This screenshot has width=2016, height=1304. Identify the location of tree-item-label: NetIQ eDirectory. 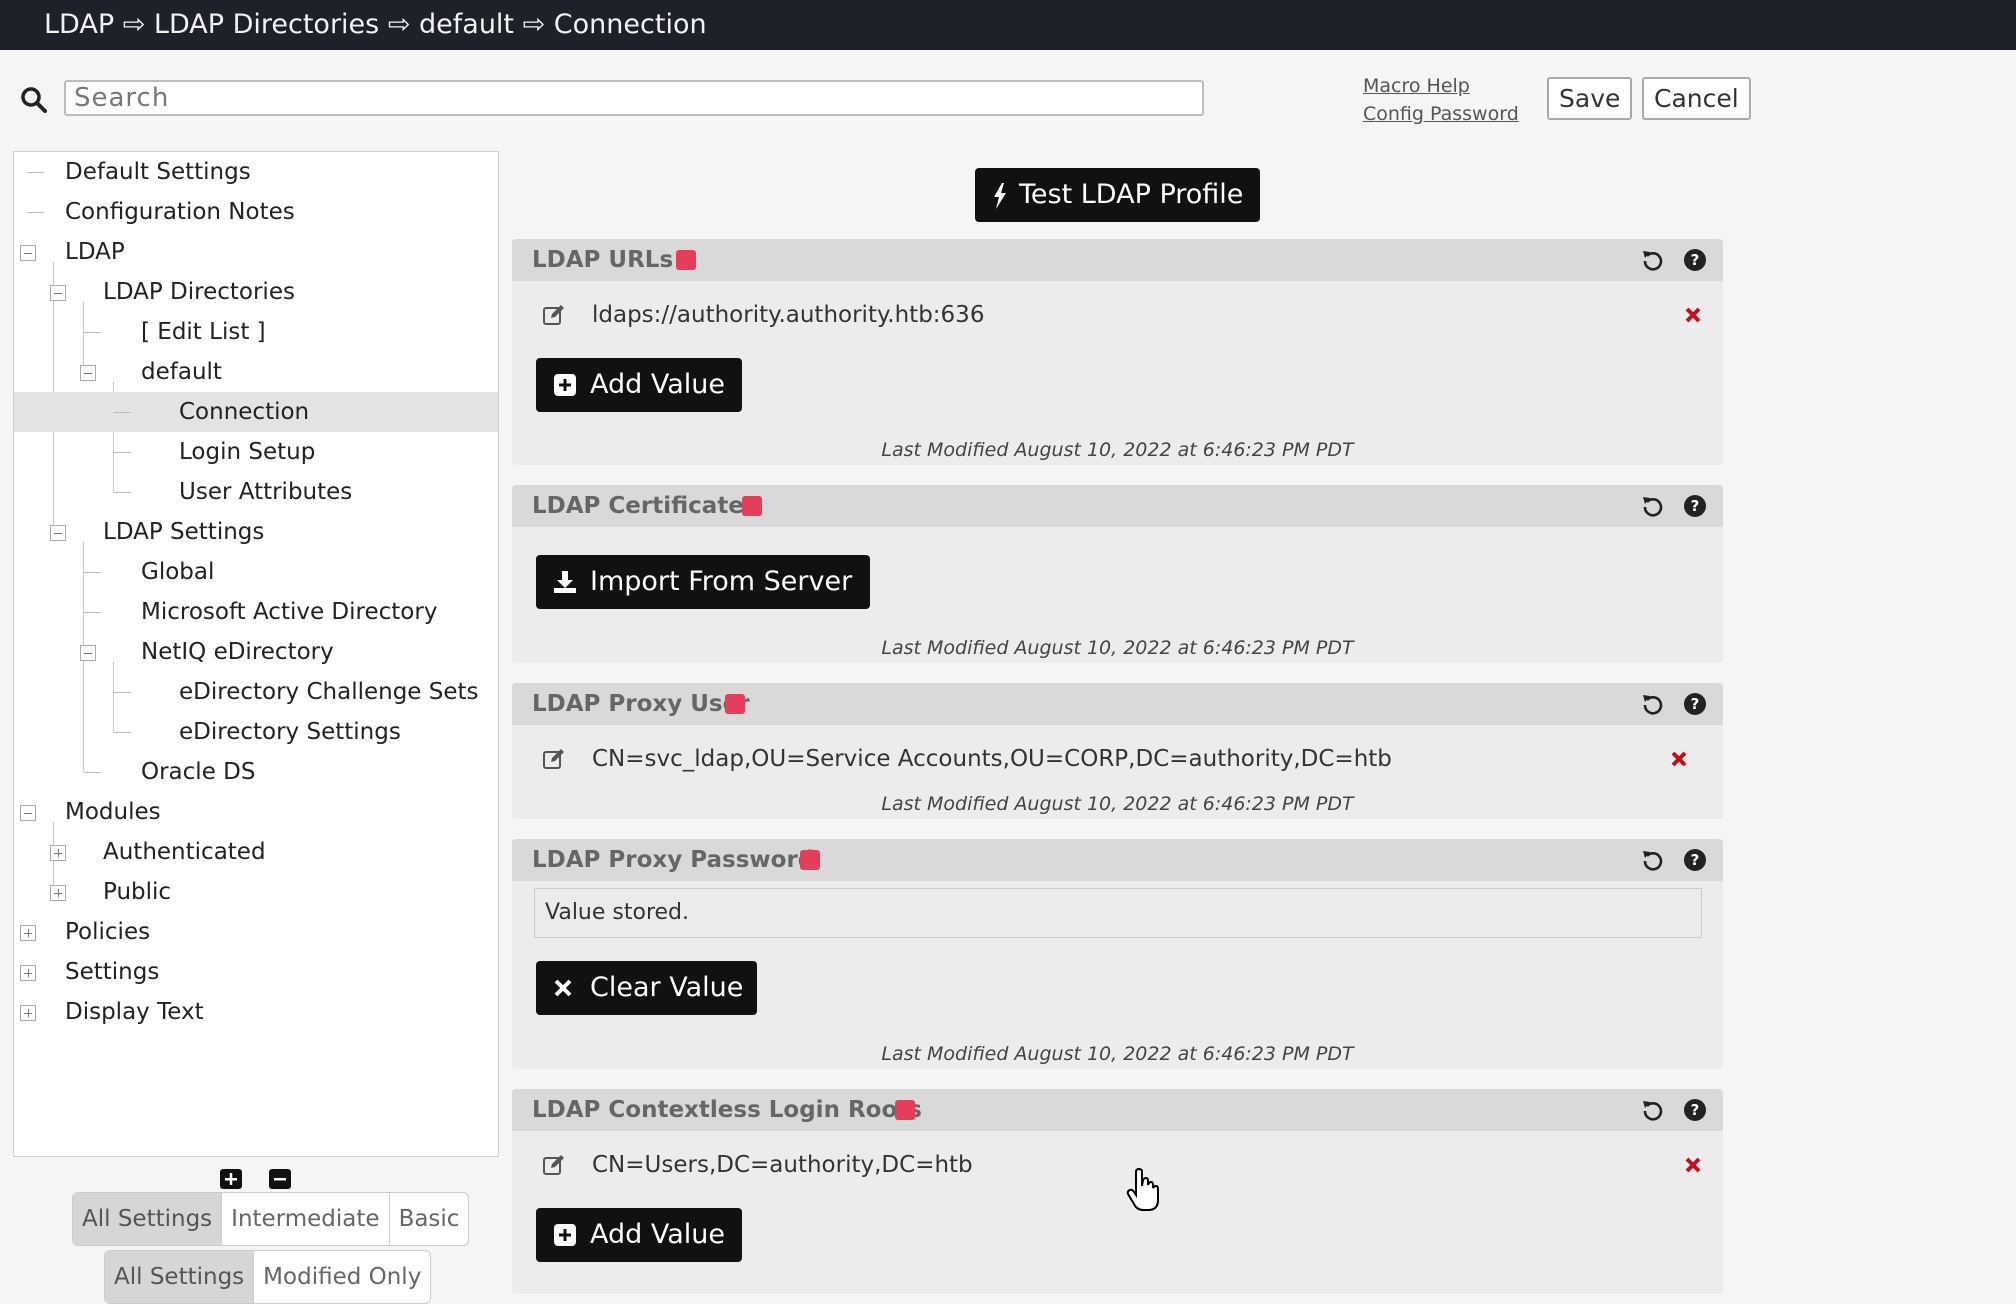
(237, 652).